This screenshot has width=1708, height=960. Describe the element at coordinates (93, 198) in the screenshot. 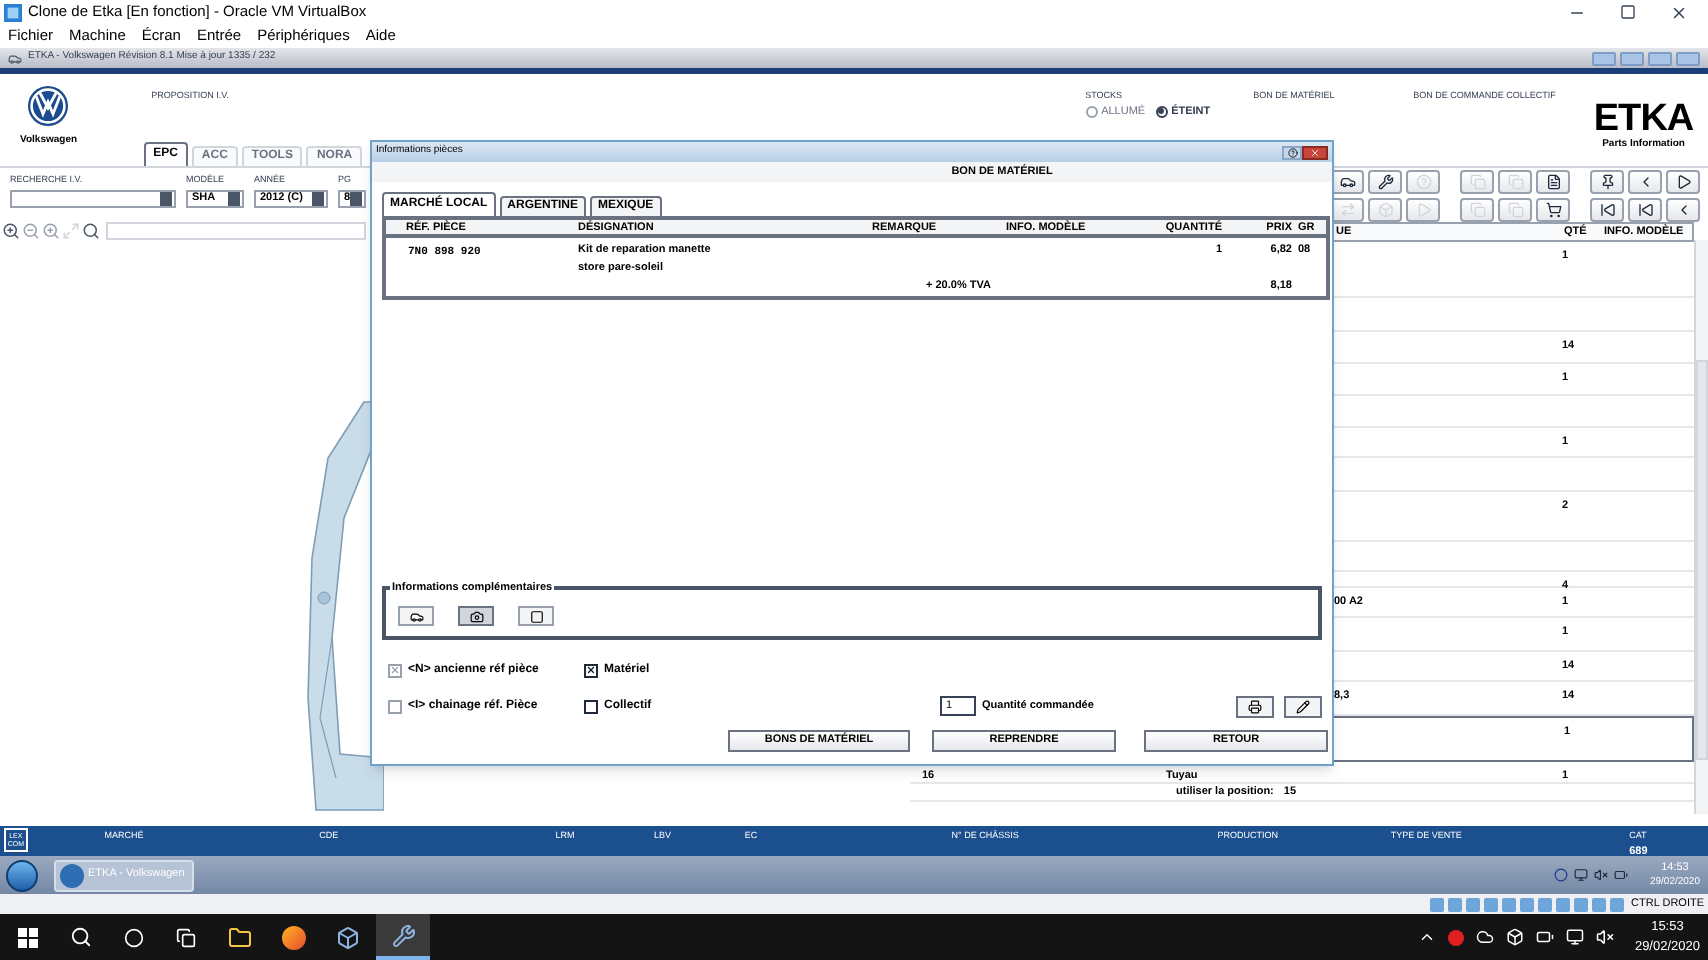

I see `dropdown` at that location.